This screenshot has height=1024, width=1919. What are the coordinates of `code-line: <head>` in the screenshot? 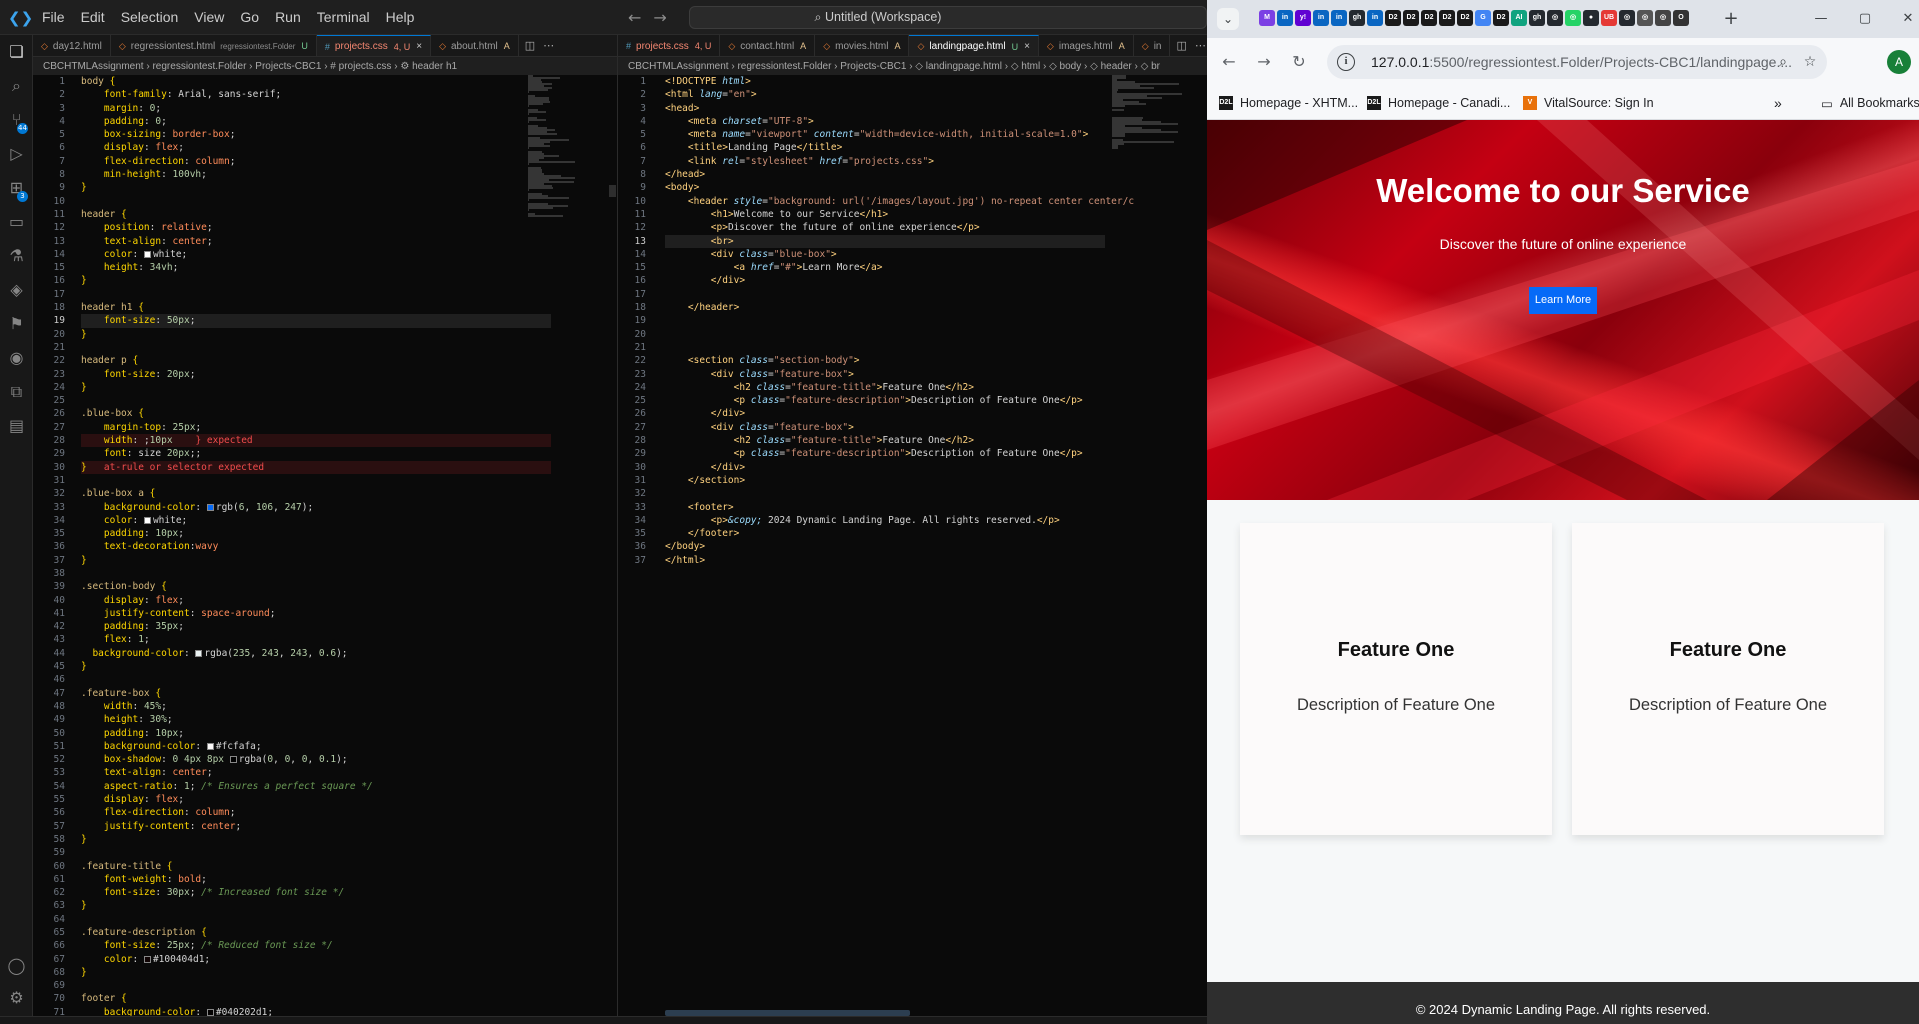 It's located at (885, 108).